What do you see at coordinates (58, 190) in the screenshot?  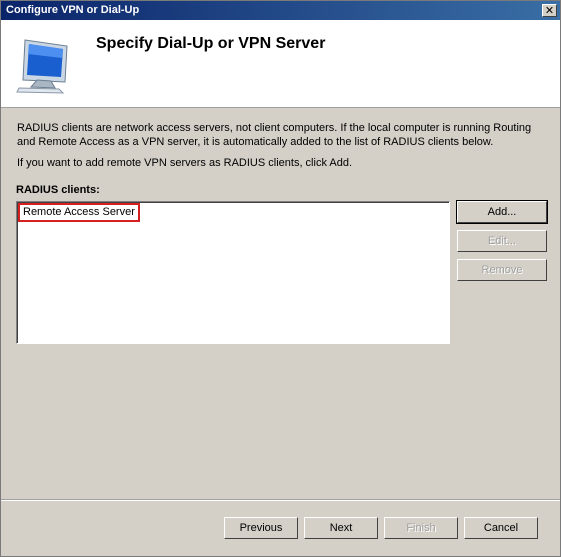 I see `radius-clients-label: RADIUS clients:` at bounding box center [58, 190].